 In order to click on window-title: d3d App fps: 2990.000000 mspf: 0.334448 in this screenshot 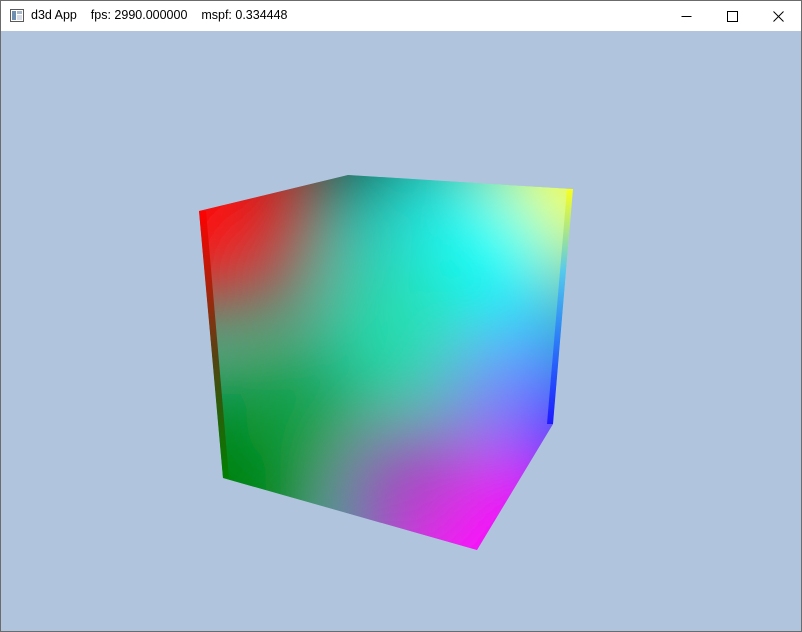, I will do `click(159, 15)`.